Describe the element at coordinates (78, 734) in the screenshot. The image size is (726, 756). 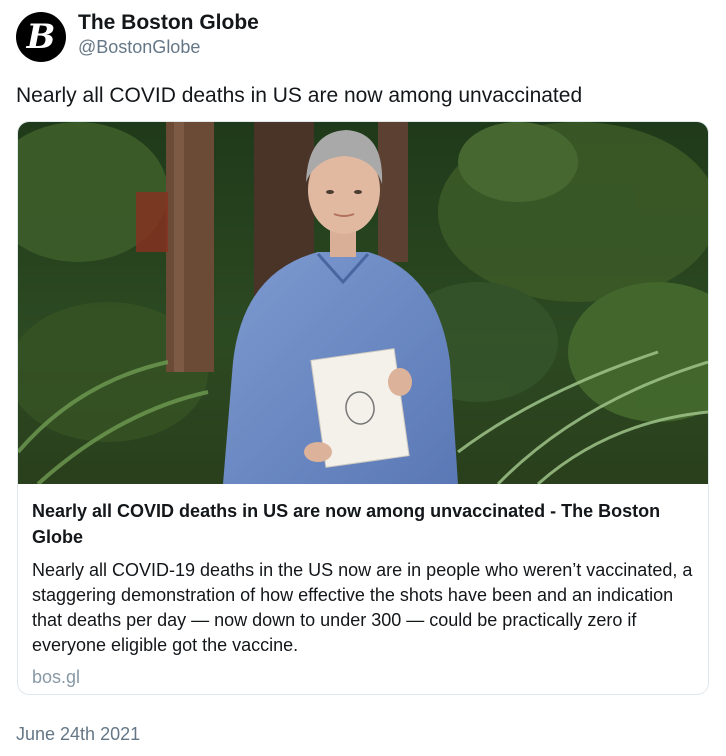
I see `tweet-date: June 24th 2021` at that location.